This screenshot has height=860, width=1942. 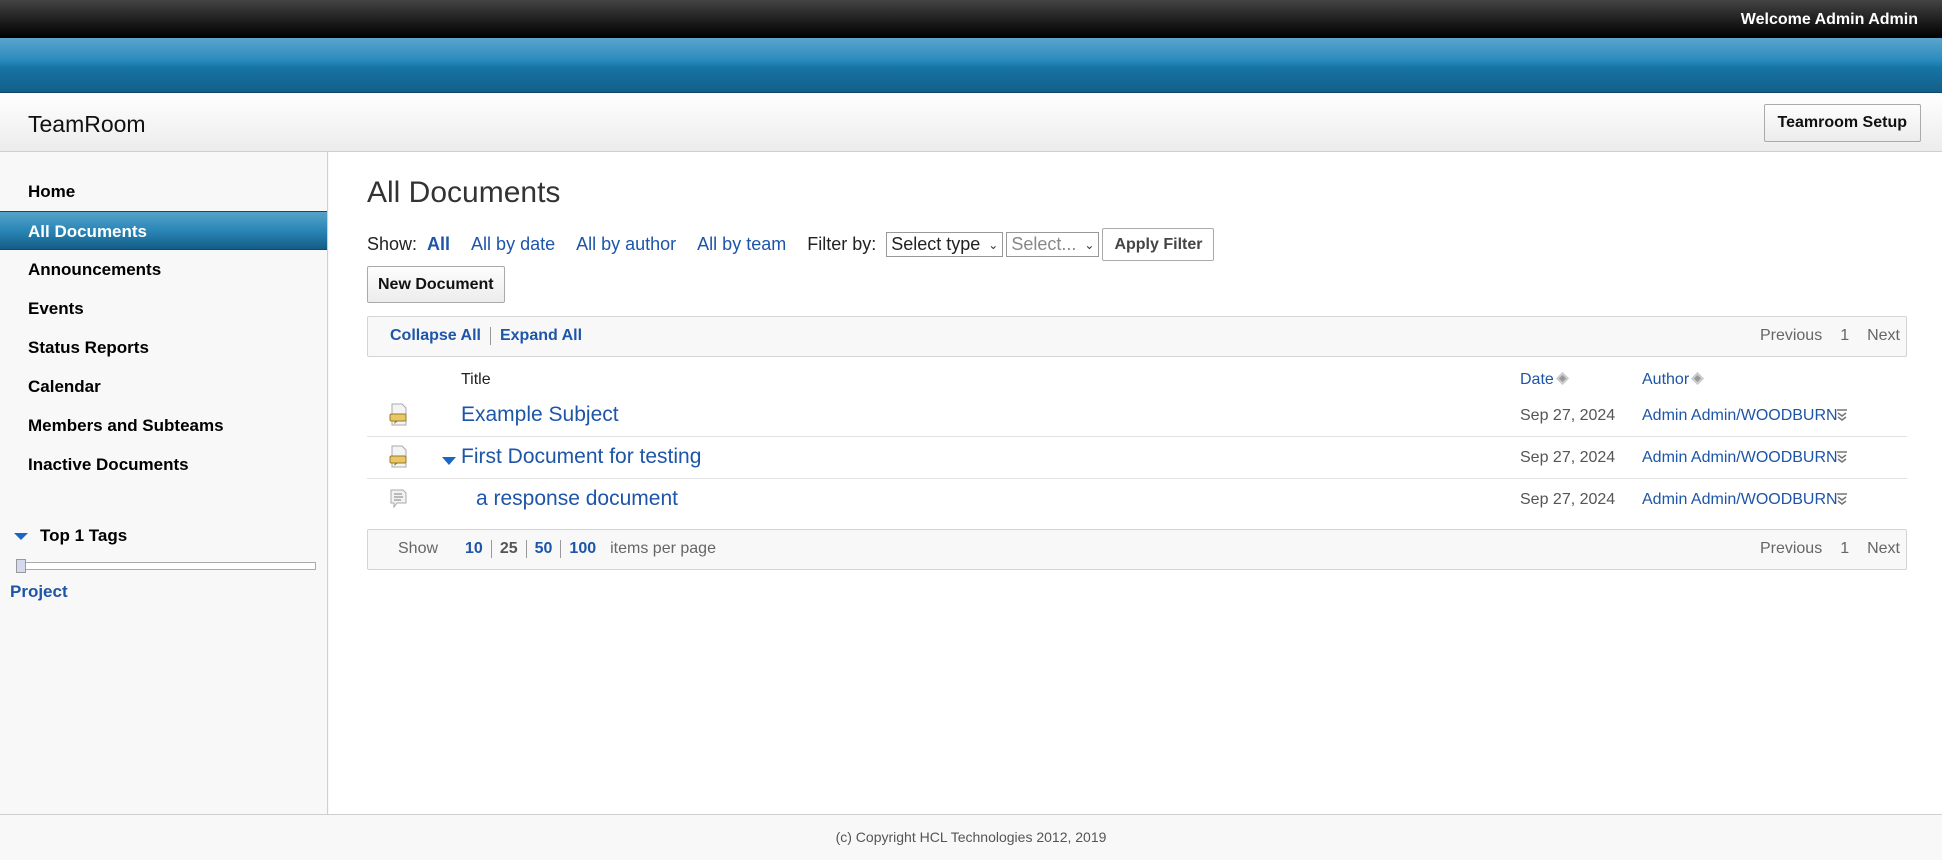 What do you see at coordinates (1137, 336) in the screenshot?
I see `view-toolbar: Collapse All Expand All Previous 1 Next` at bounding box center [1137, 336].